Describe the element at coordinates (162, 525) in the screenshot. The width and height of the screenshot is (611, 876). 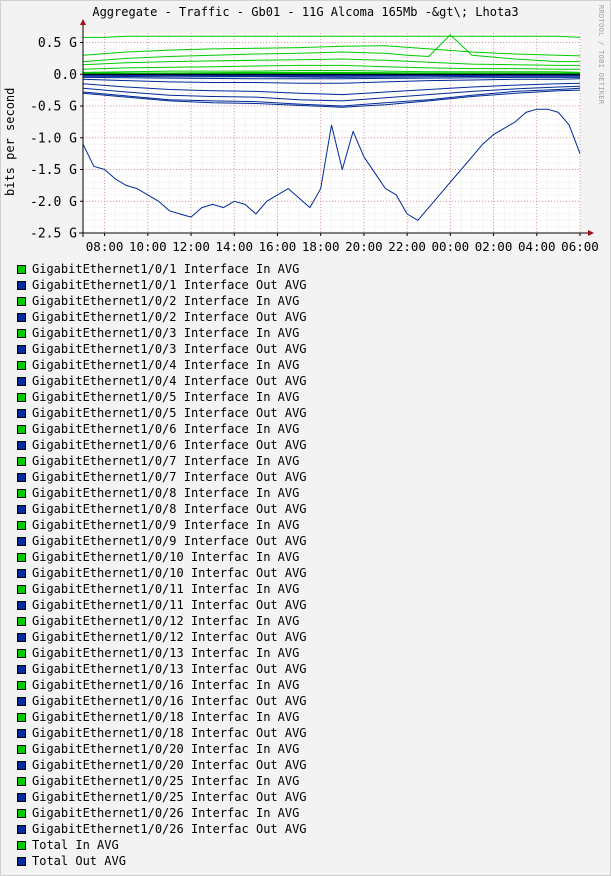
I see `legend-item: GigabitEthernet1/0/9 Interface In AVG` at that location.